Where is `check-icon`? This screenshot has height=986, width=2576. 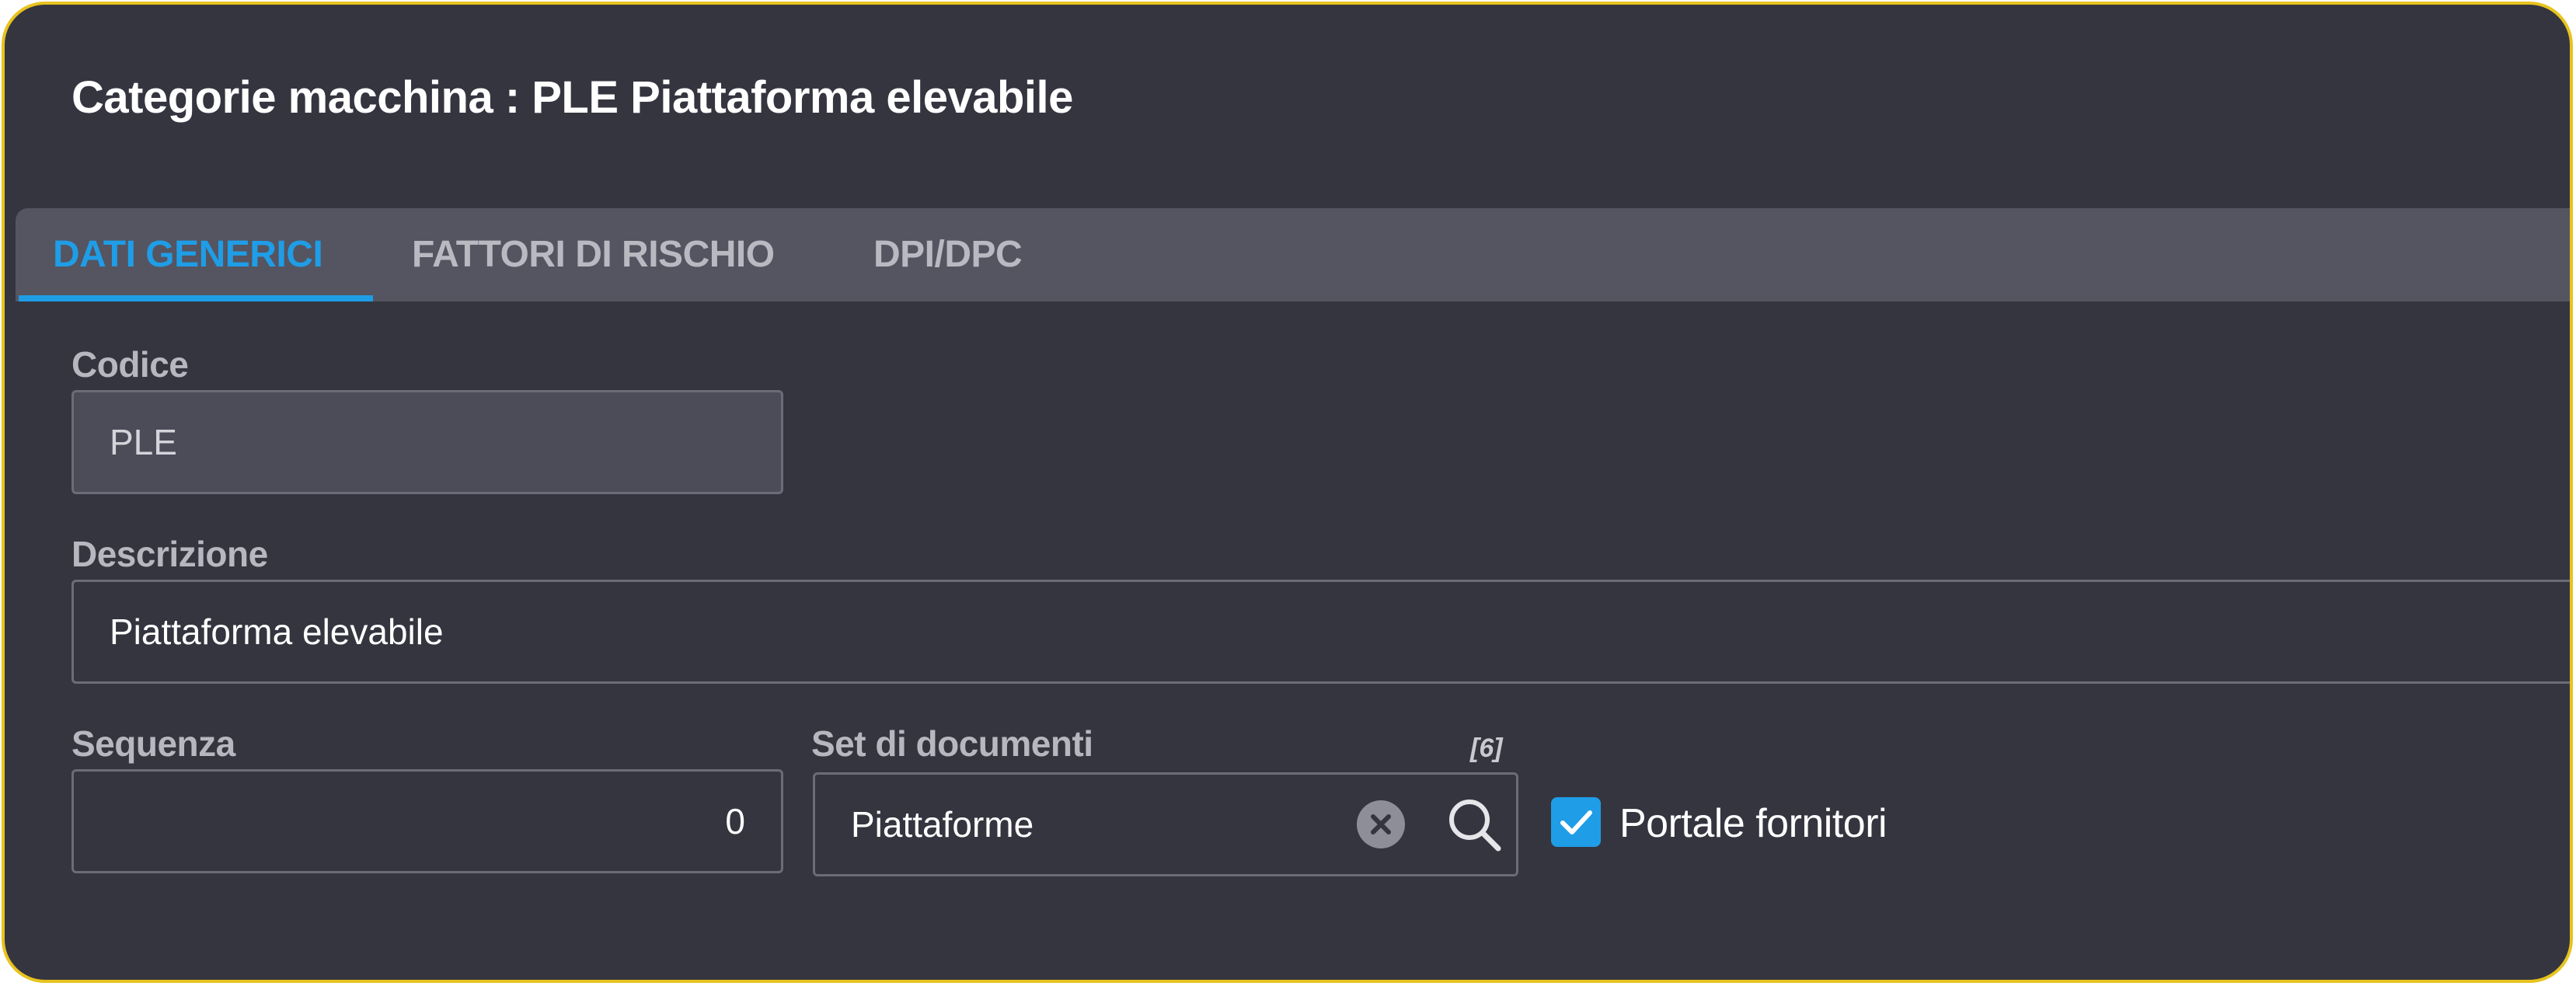
check-icon is located at coordinates (1576, 822).